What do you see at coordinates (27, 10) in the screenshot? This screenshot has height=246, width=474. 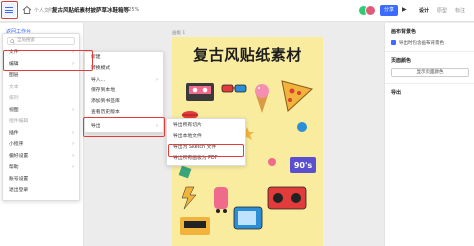 I see `home-icon` at bounding box center [27, 10].